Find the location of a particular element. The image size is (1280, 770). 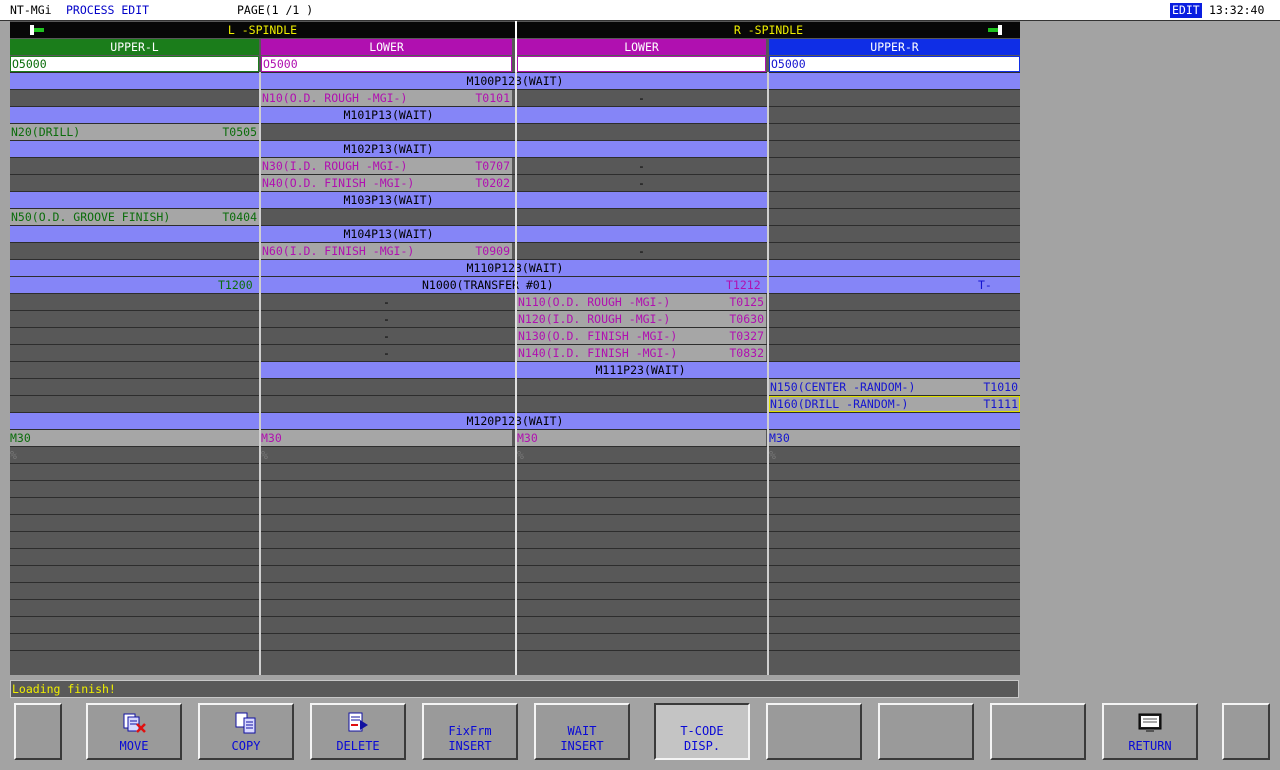

spindle-header-right: R -SPINDLE is located at coordinates (768, 30).